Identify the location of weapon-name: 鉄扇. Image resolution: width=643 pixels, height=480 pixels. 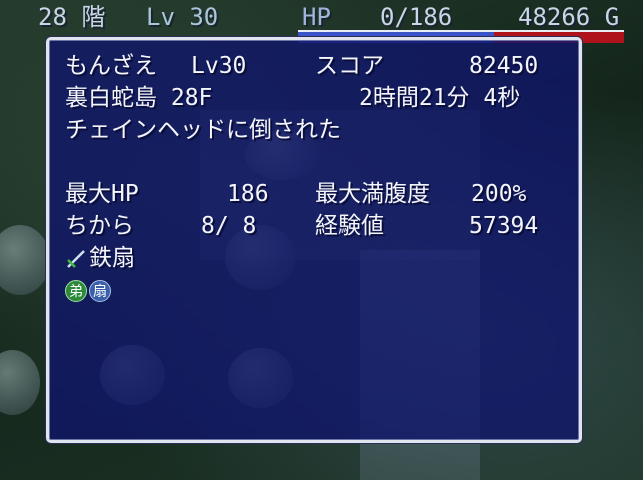
(112, 258).